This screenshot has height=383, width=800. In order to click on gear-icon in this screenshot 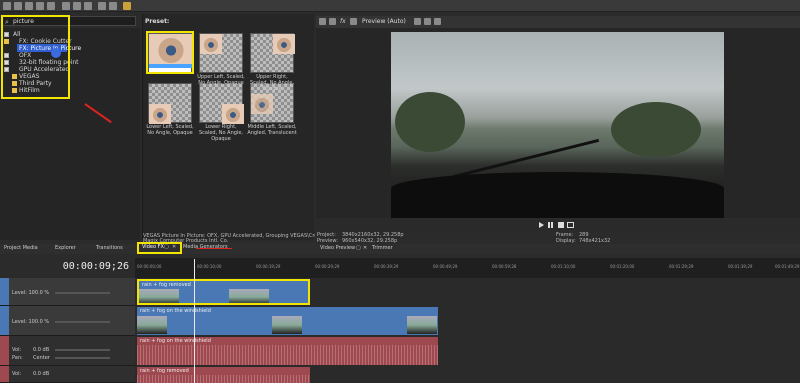, I will do `click(322, 21)`.